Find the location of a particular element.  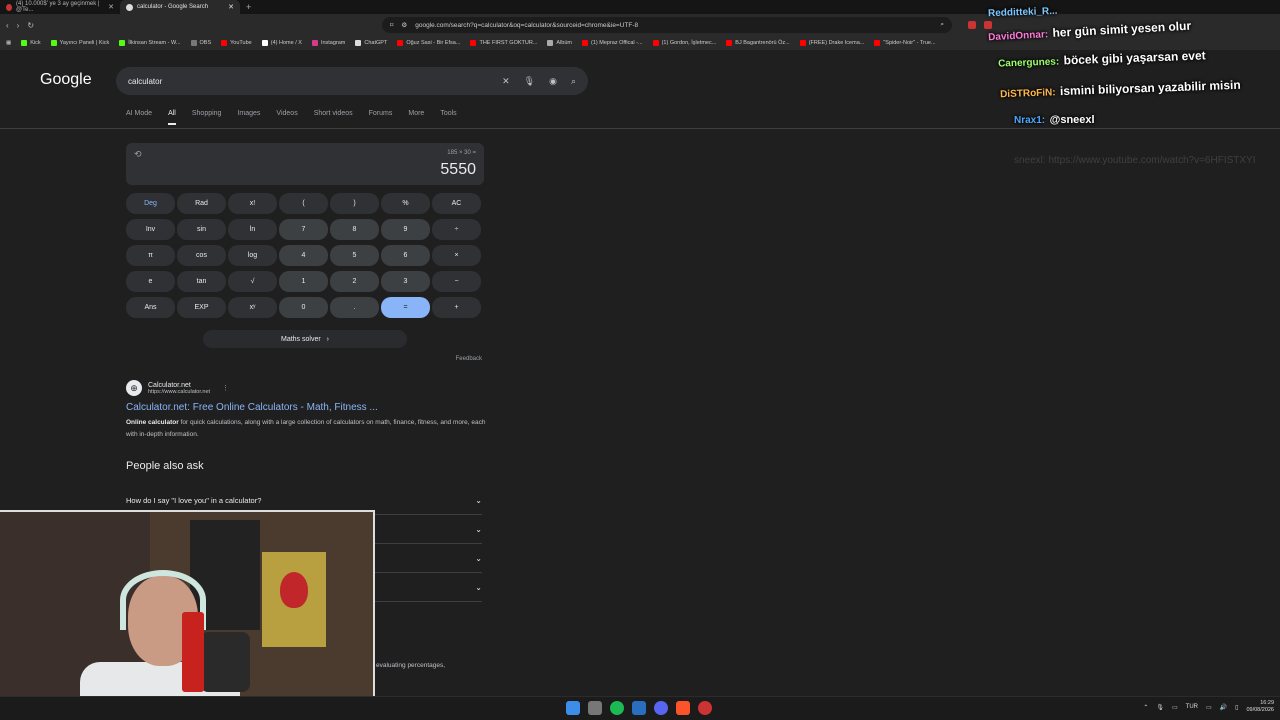

key-sqrt: √ is located at coordinates (252, 281).